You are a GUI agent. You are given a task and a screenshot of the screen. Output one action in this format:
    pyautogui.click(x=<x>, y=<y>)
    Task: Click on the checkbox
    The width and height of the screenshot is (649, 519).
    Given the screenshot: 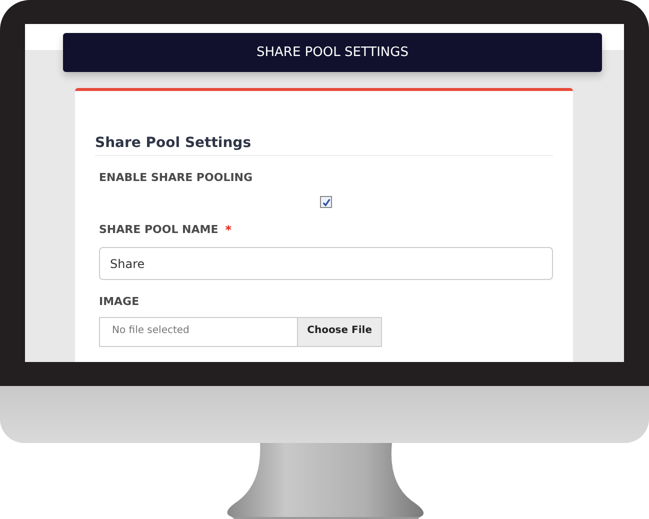 What is the action you would take?
    pyautogui.click(x=326, y=202)
    